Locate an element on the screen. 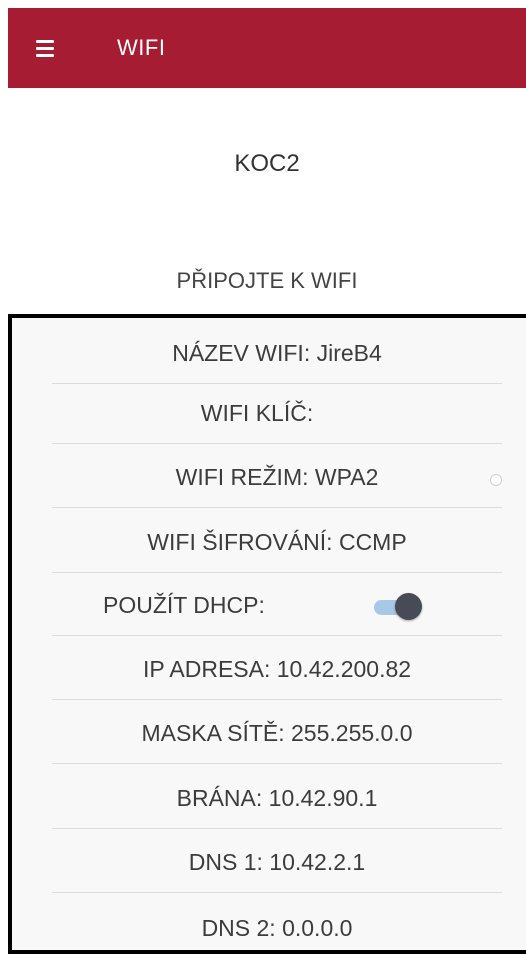 This screenshot has width=526, height=958. wifi-mode-row: WIFI REŽIM: WPA2 is located at coordinates (277, 478).